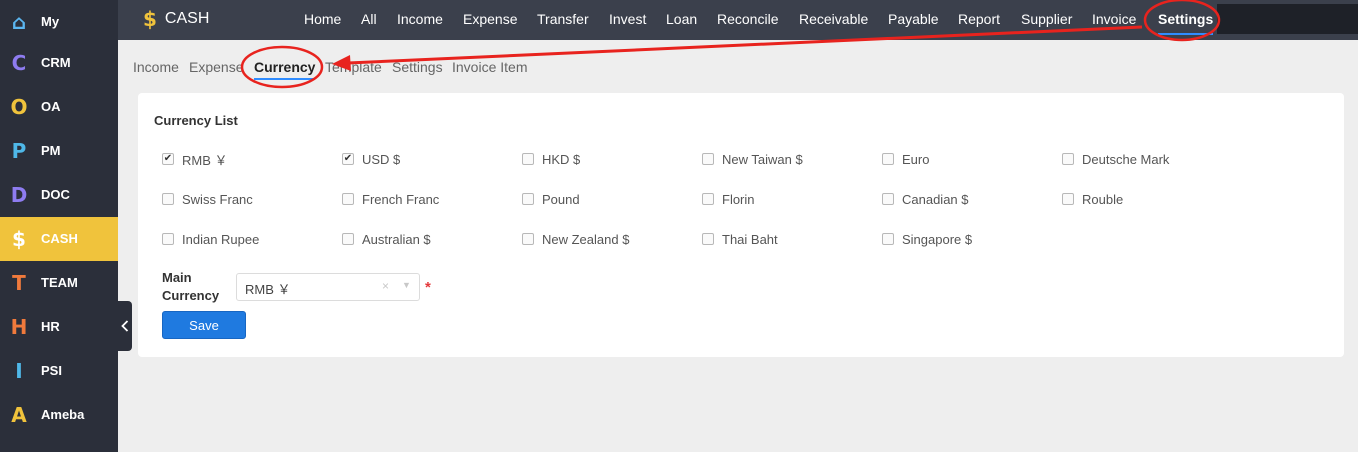 This screenshot has width=1358, height=452. Describe the element at coordinates (489, 67) in the screenshot. I see `subtab-invoice-item: Invoice Item` at that location.